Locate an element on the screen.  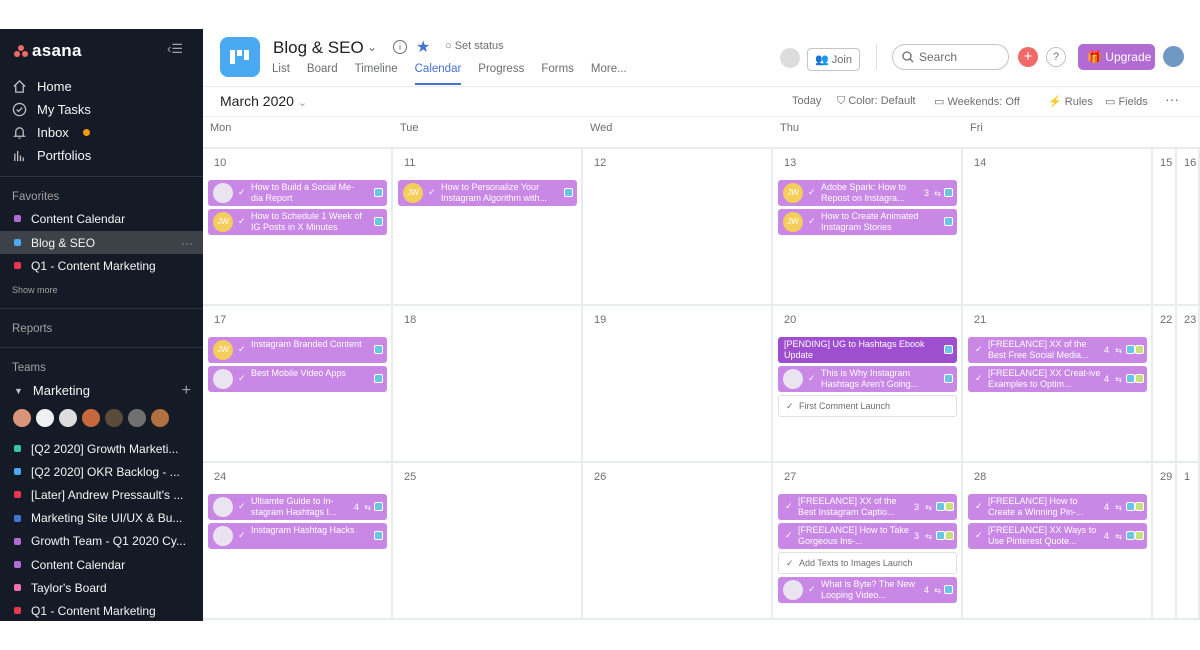
calendar-day-cell: 16 is located at coordinates (1188, 227).